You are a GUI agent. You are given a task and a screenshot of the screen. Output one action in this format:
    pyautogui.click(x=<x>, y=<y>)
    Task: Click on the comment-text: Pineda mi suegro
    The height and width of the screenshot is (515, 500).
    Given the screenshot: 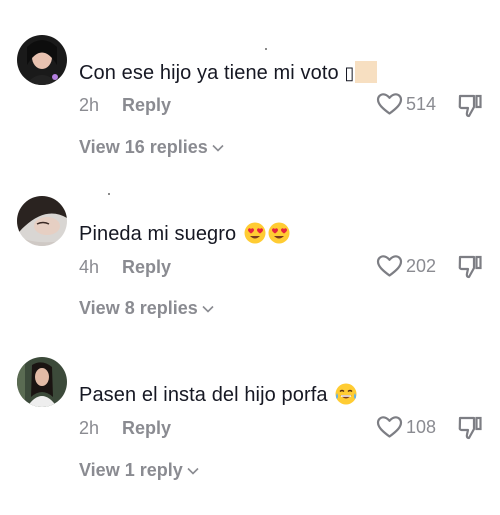 What is the action you would take?
    pyautogui.click(x=184, y=234)
    